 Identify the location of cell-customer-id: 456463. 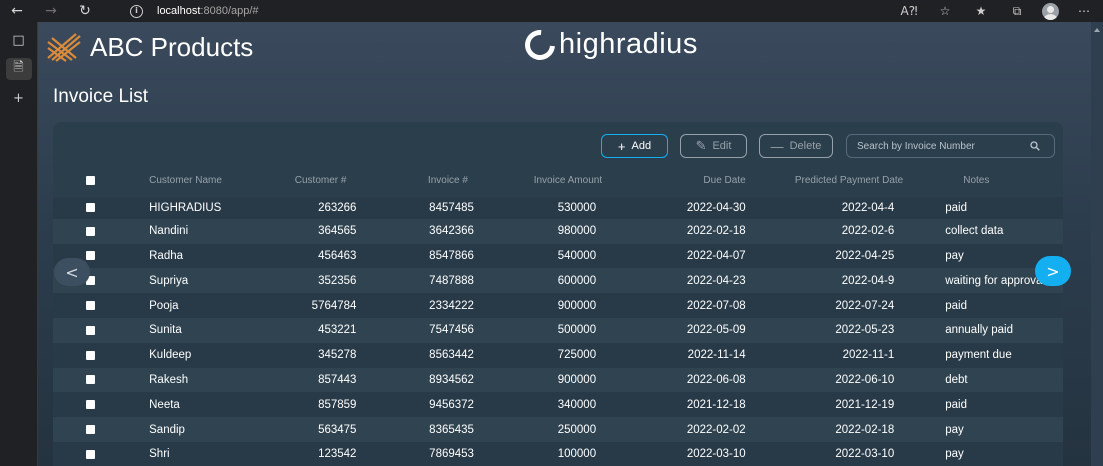
(337, 255).